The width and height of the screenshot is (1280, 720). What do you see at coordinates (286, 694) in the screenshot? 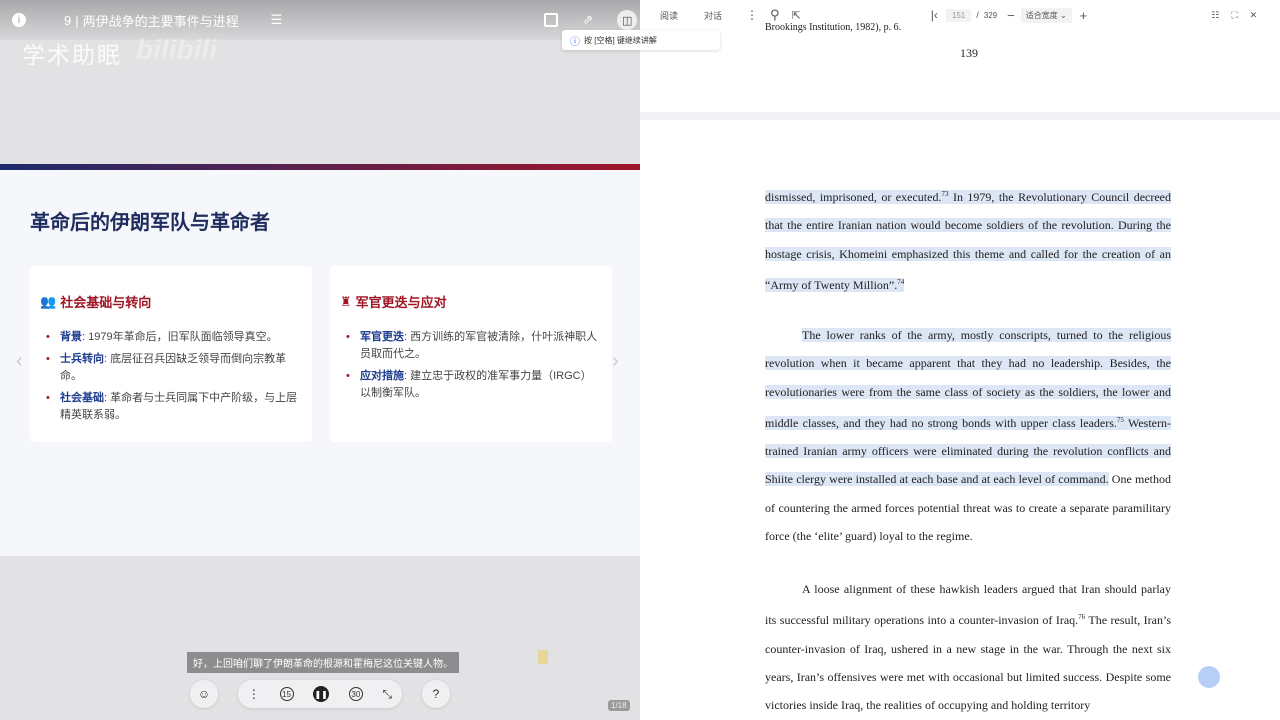
I see `rewind-button: 15` at bounding box center [286, 694].